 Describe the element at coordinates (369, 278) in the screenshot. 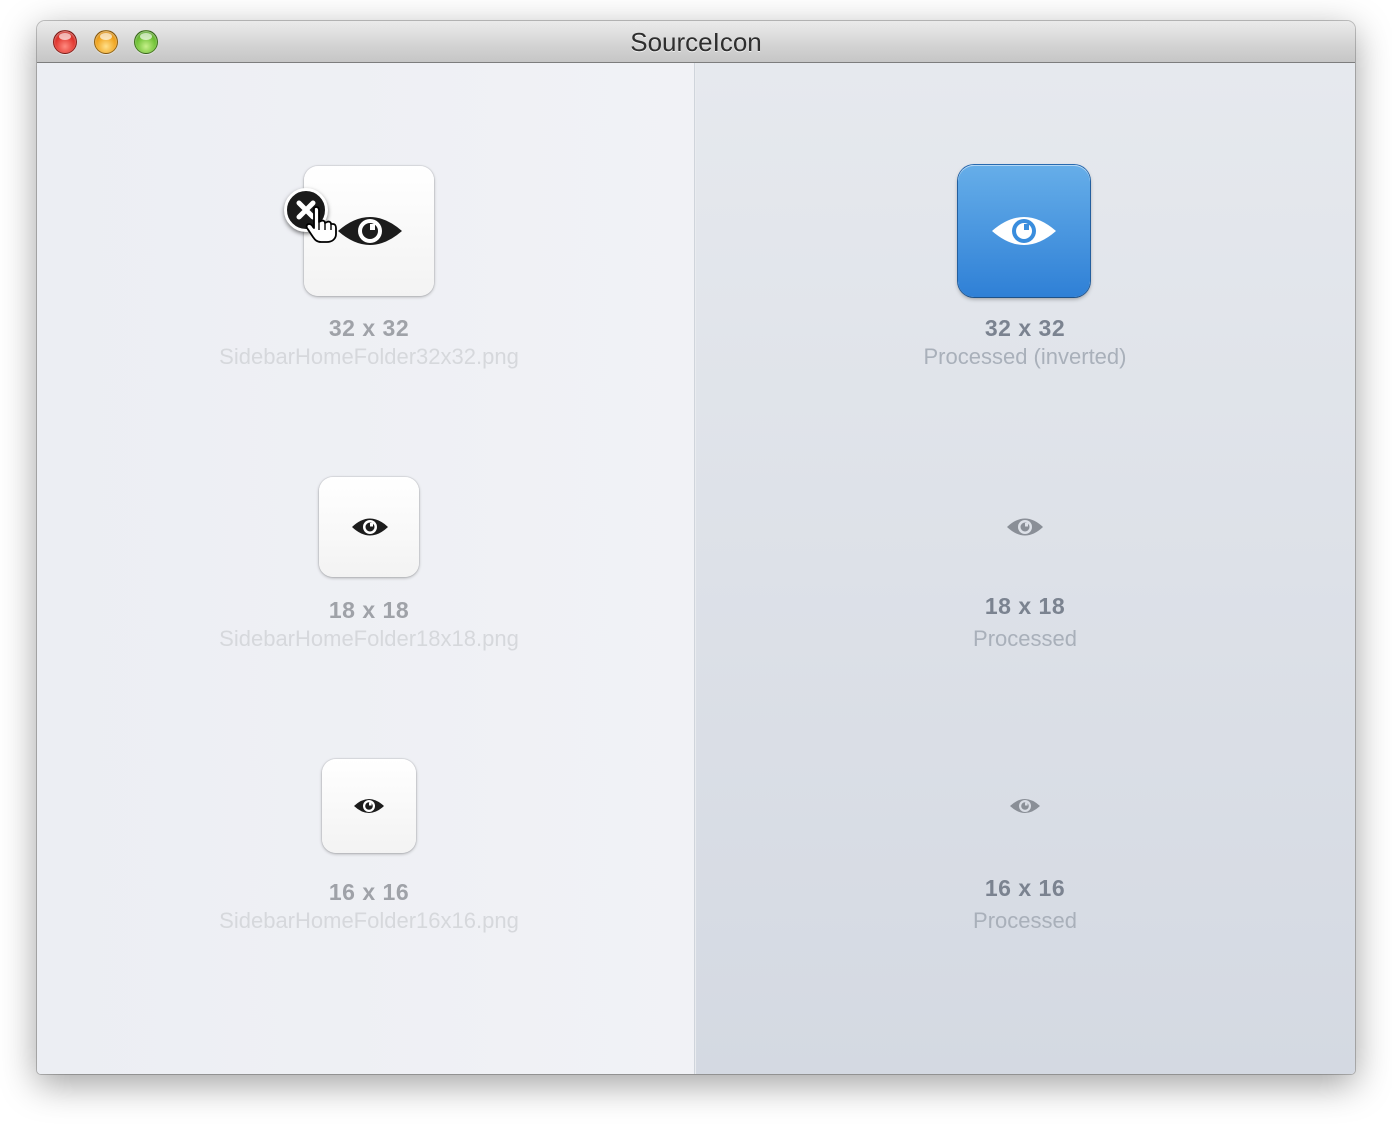

I see `source-icon-cell-32: 32 x 32 SidebarHomeFolder32x32.png` at that location.